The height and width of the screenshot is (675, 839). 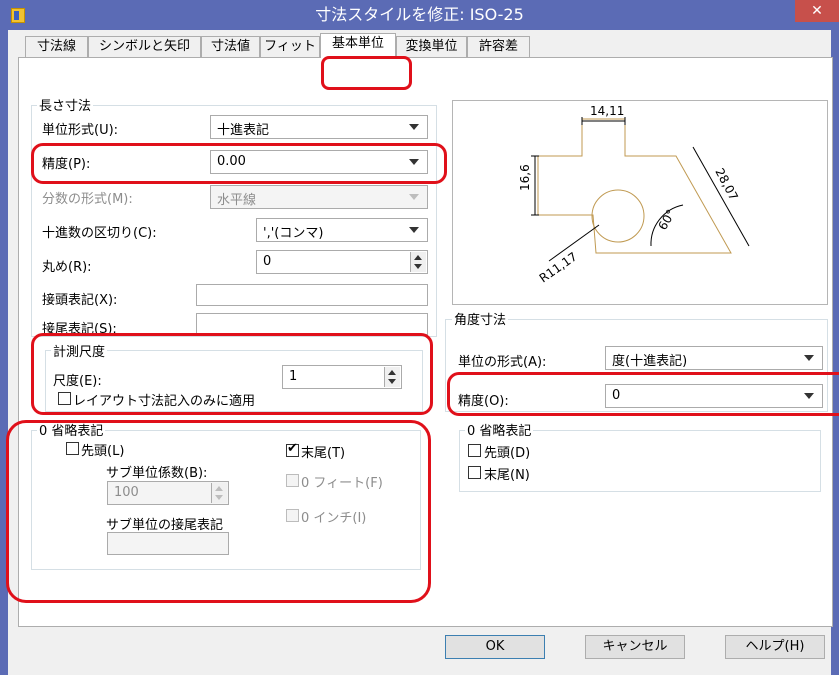 I want to click on angle-precision-select: 0, so click(x=714, y=396).